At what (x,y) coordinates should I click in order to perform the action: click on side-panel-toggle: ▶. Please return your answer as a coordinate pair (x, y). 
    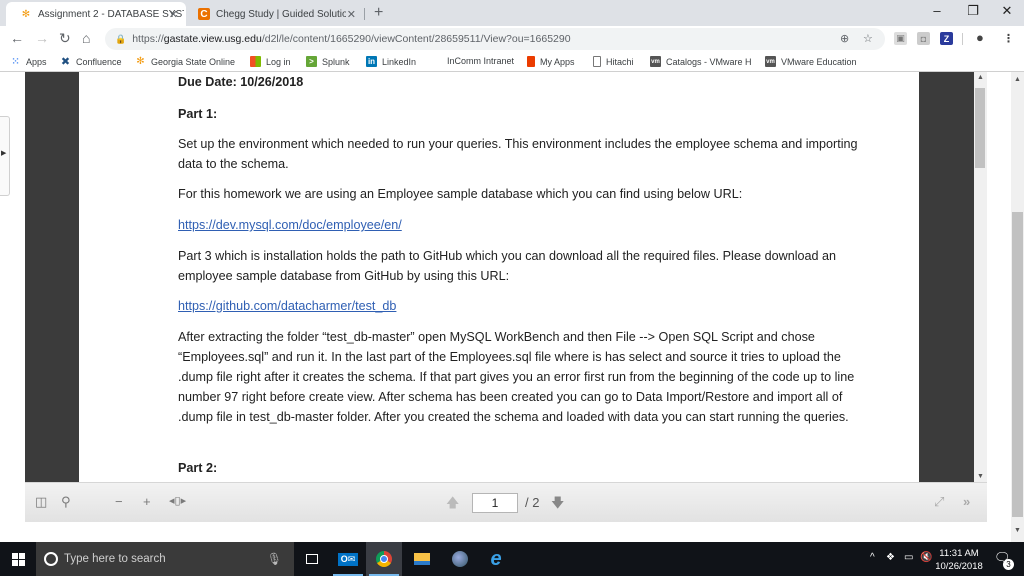
    Looking at the image, I should click on (5, 156).